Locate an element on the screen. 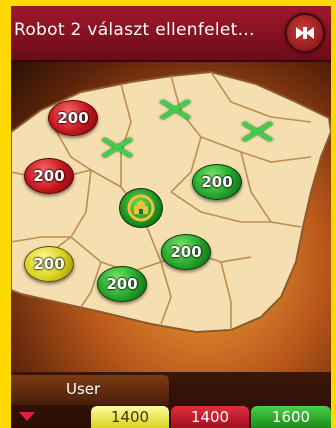 The width and height of the screenshot is (336, 428). score-green: 1600 is located at coordinates (291, 417).